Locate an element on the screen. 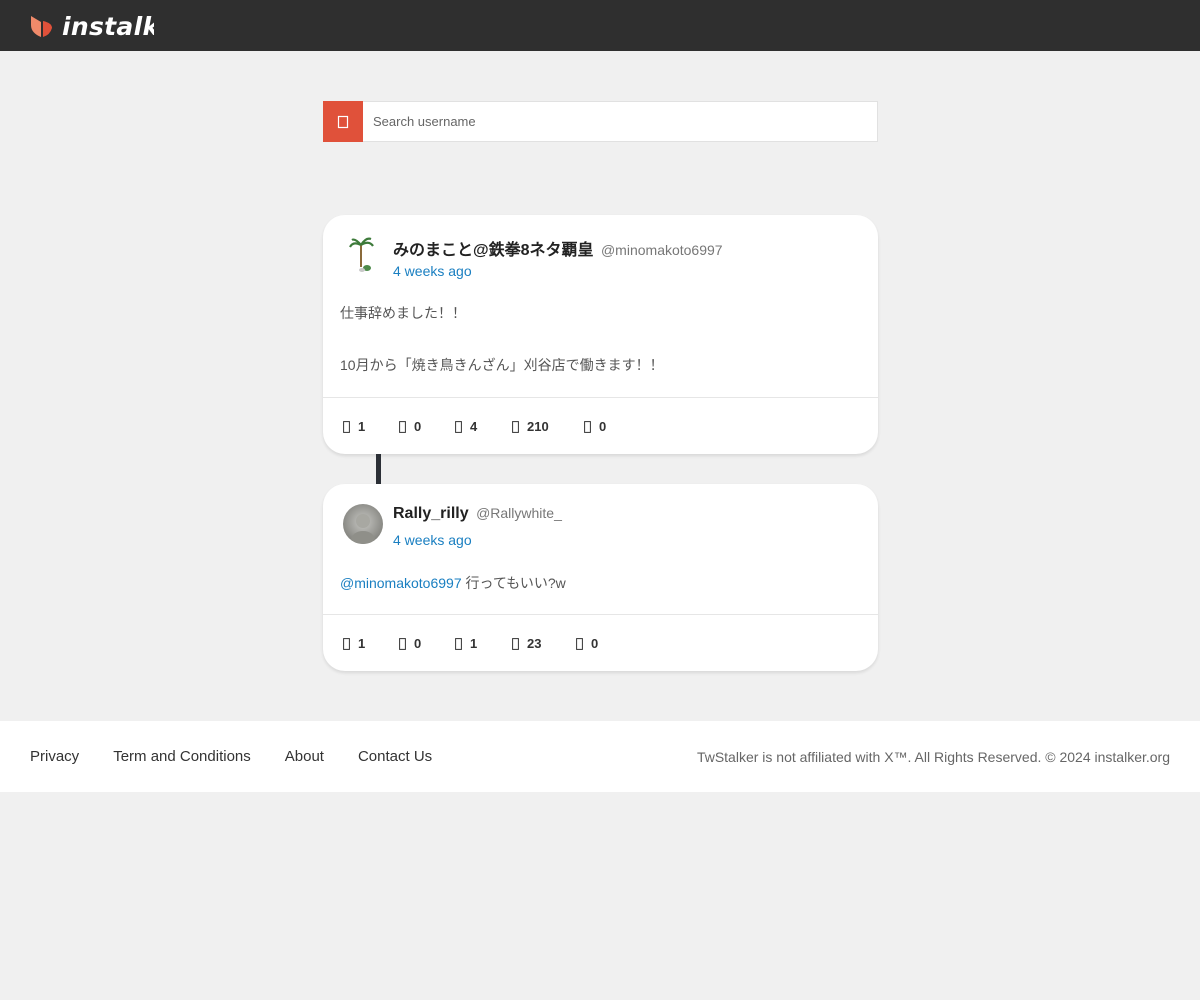 This screenshot has width=1200, height=1000. tweet-text-content: 行ってもいい?w is located at coordinates (513, 583).